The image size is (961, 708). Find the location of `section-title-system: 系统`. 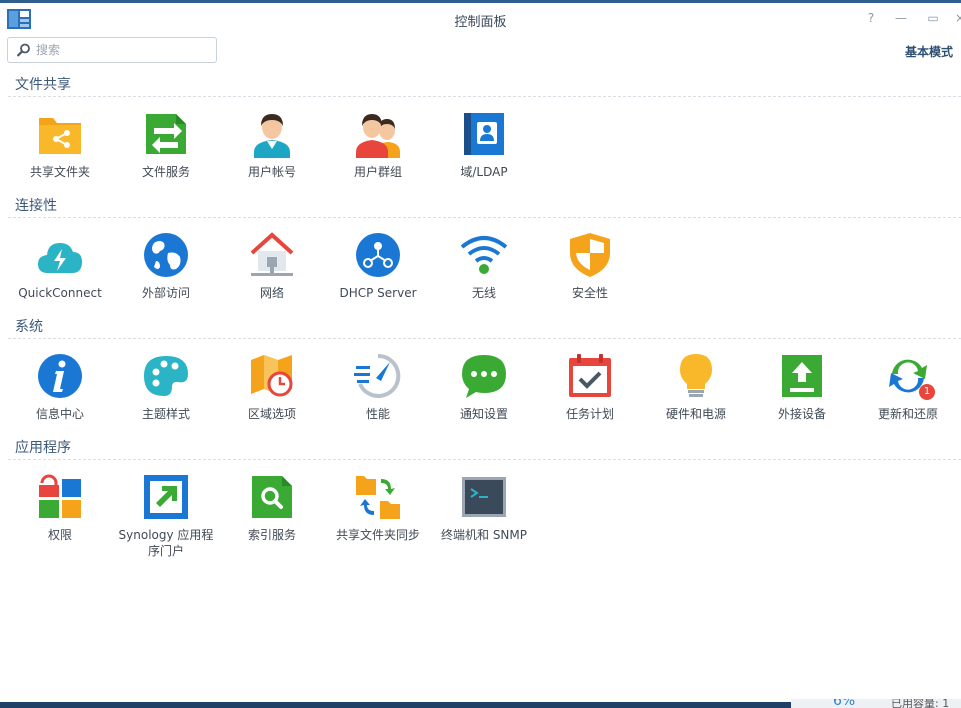

section-title-system: 系统 is located at coordinates (29, 327).